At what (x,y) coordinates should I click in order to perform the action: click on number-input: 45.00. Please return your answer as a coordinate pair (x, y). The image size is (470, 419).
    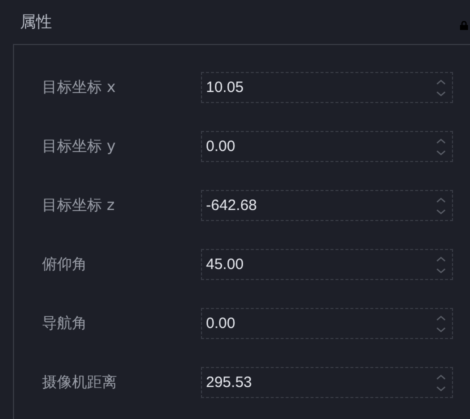
    Looking at the image, I should click on (327, 264).